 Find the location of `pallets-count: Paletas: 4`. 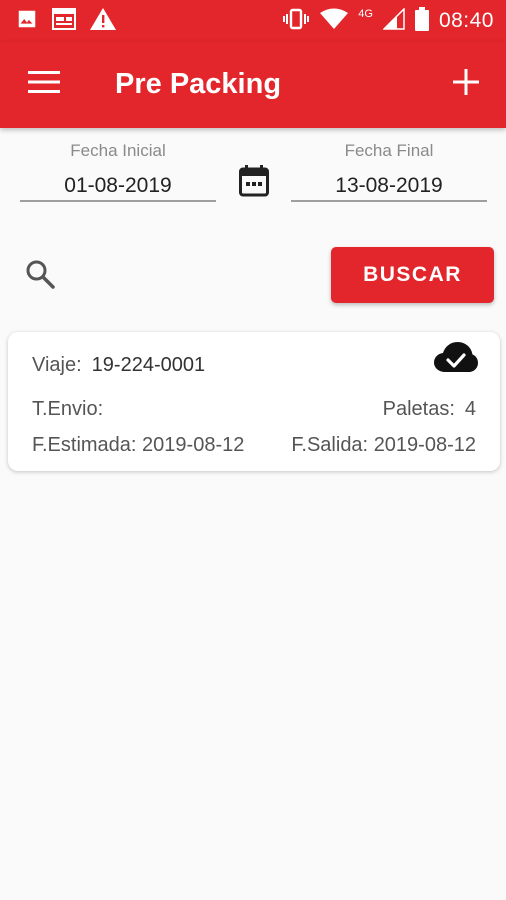

pallets-count: Paletas: 4 is located at coordinates (429, 409).